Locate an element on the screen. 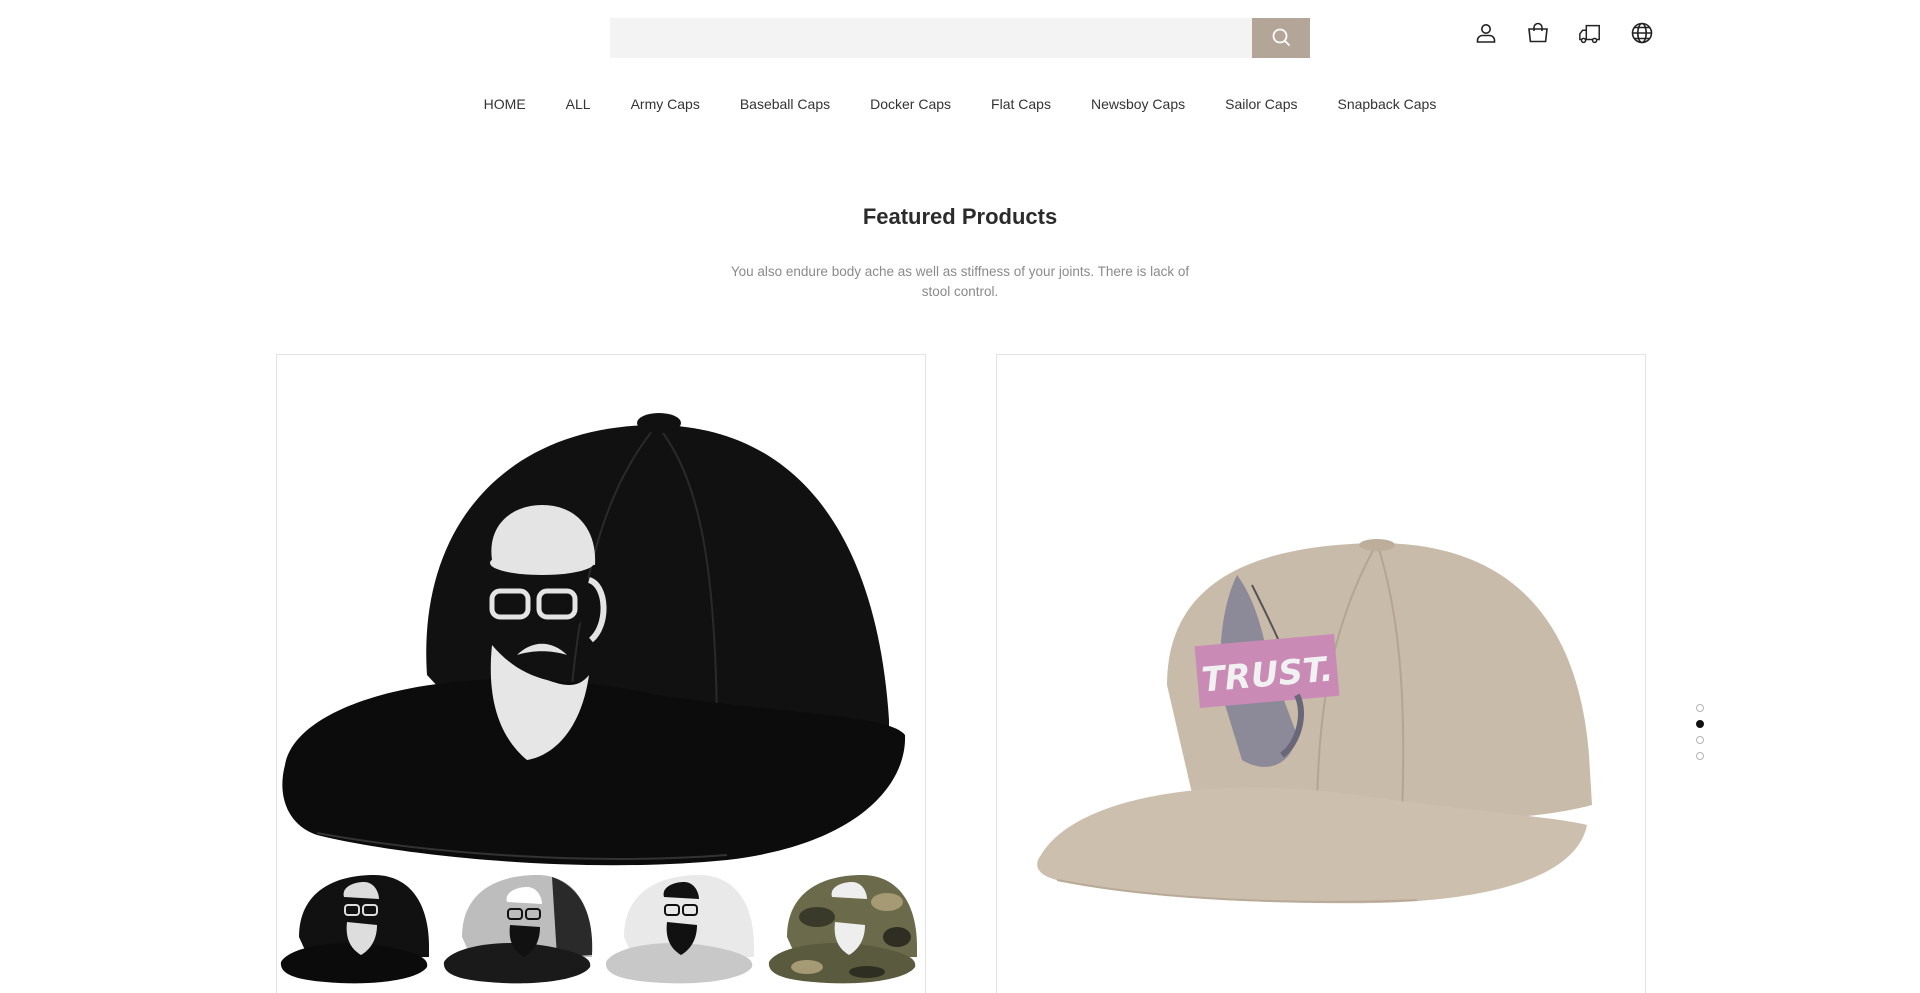  nav-item-baseball-caps: Baseball Caps is located at coordinates (785, 104).